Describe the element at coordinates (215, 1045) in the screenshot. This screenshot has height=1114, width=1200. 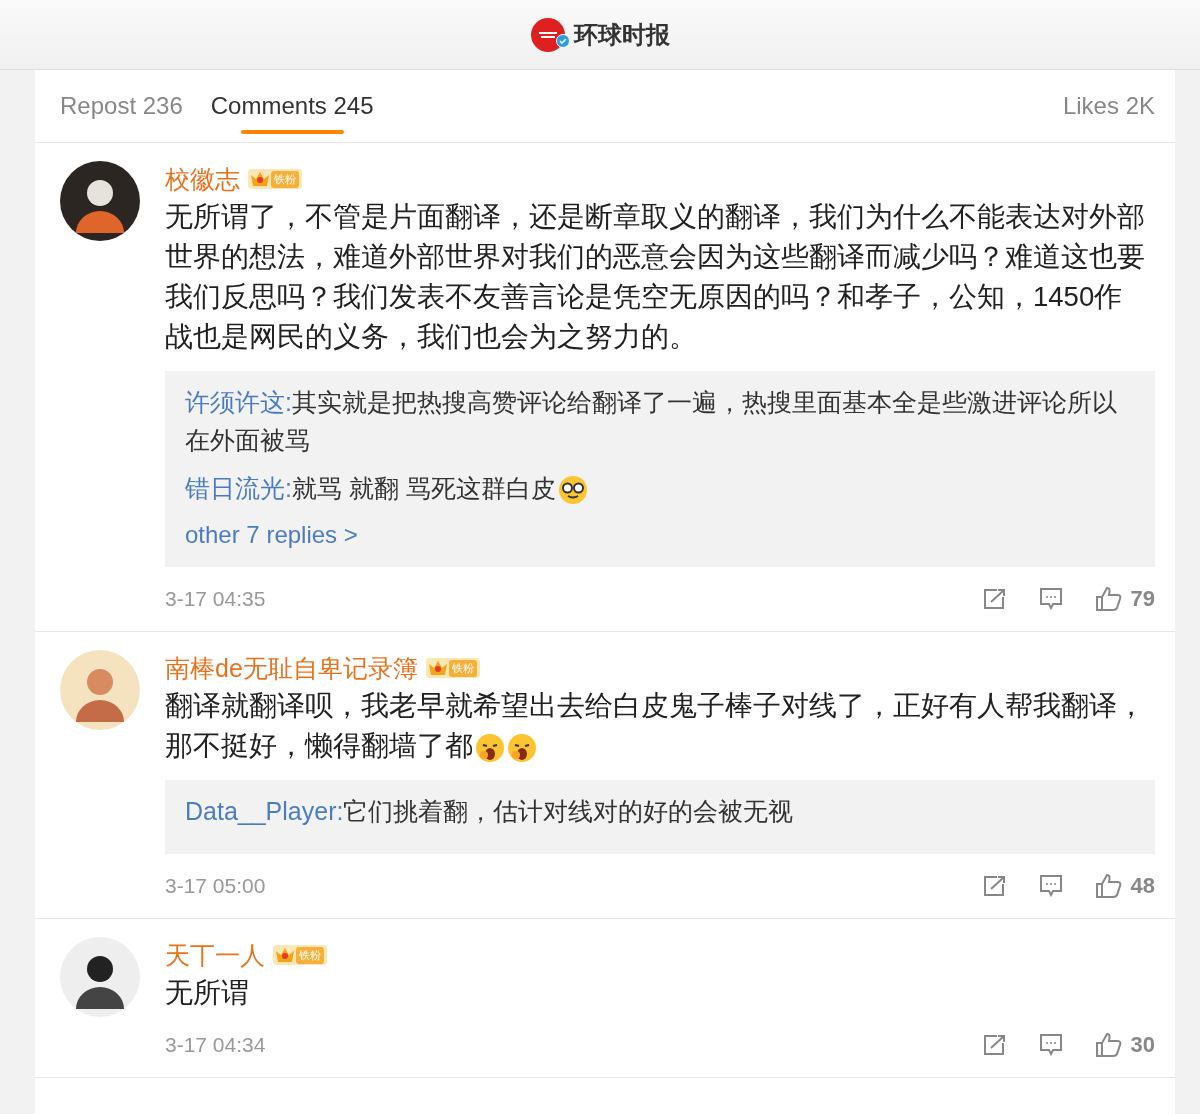
I see `comment-time: 3-17 04:34` at that location.